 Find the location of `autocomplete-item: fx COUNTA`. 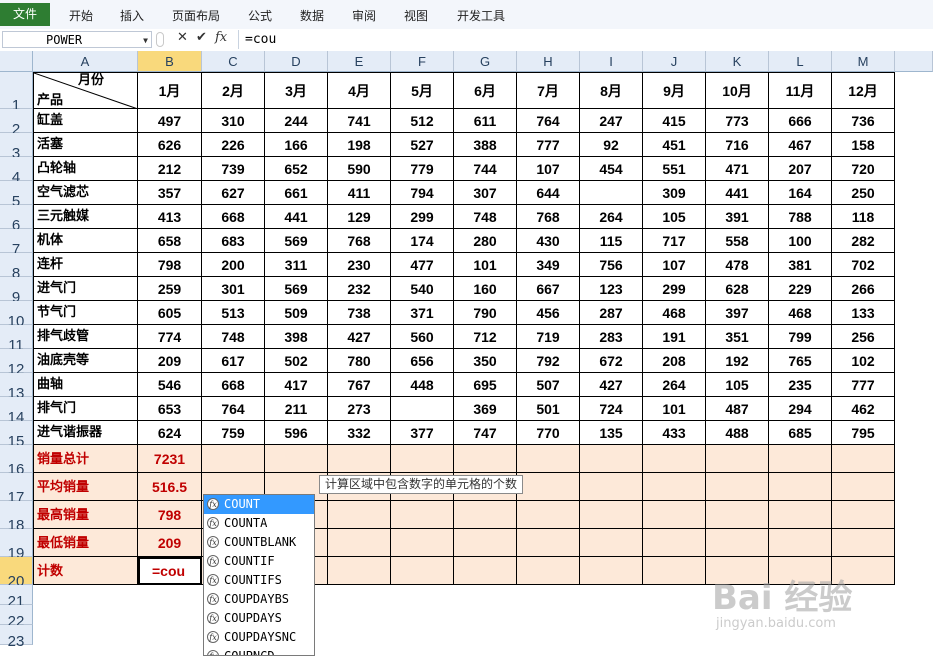

autocomplete-item: fx COUNTA is located at coordinates (259, 523).